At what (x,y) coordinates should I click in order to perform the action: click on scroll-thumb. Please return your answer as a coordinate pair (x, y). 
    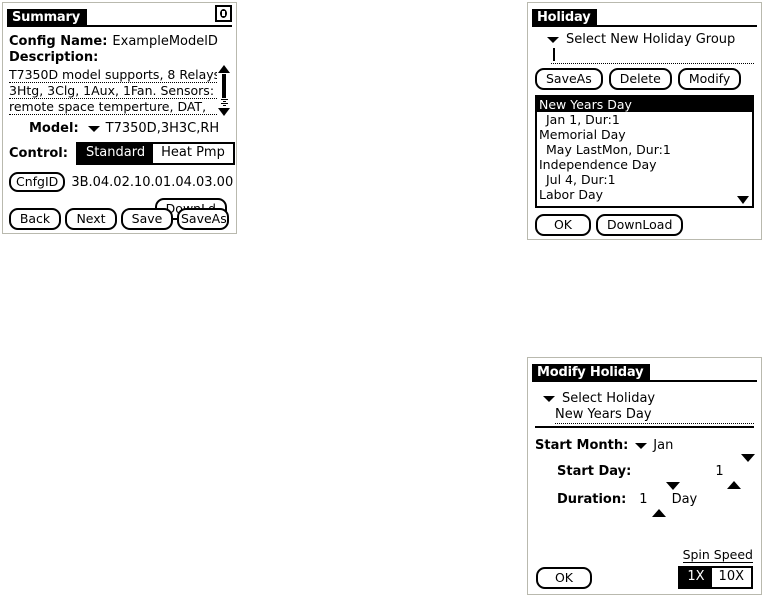
    Looking at the image, I should click on (224, 86).